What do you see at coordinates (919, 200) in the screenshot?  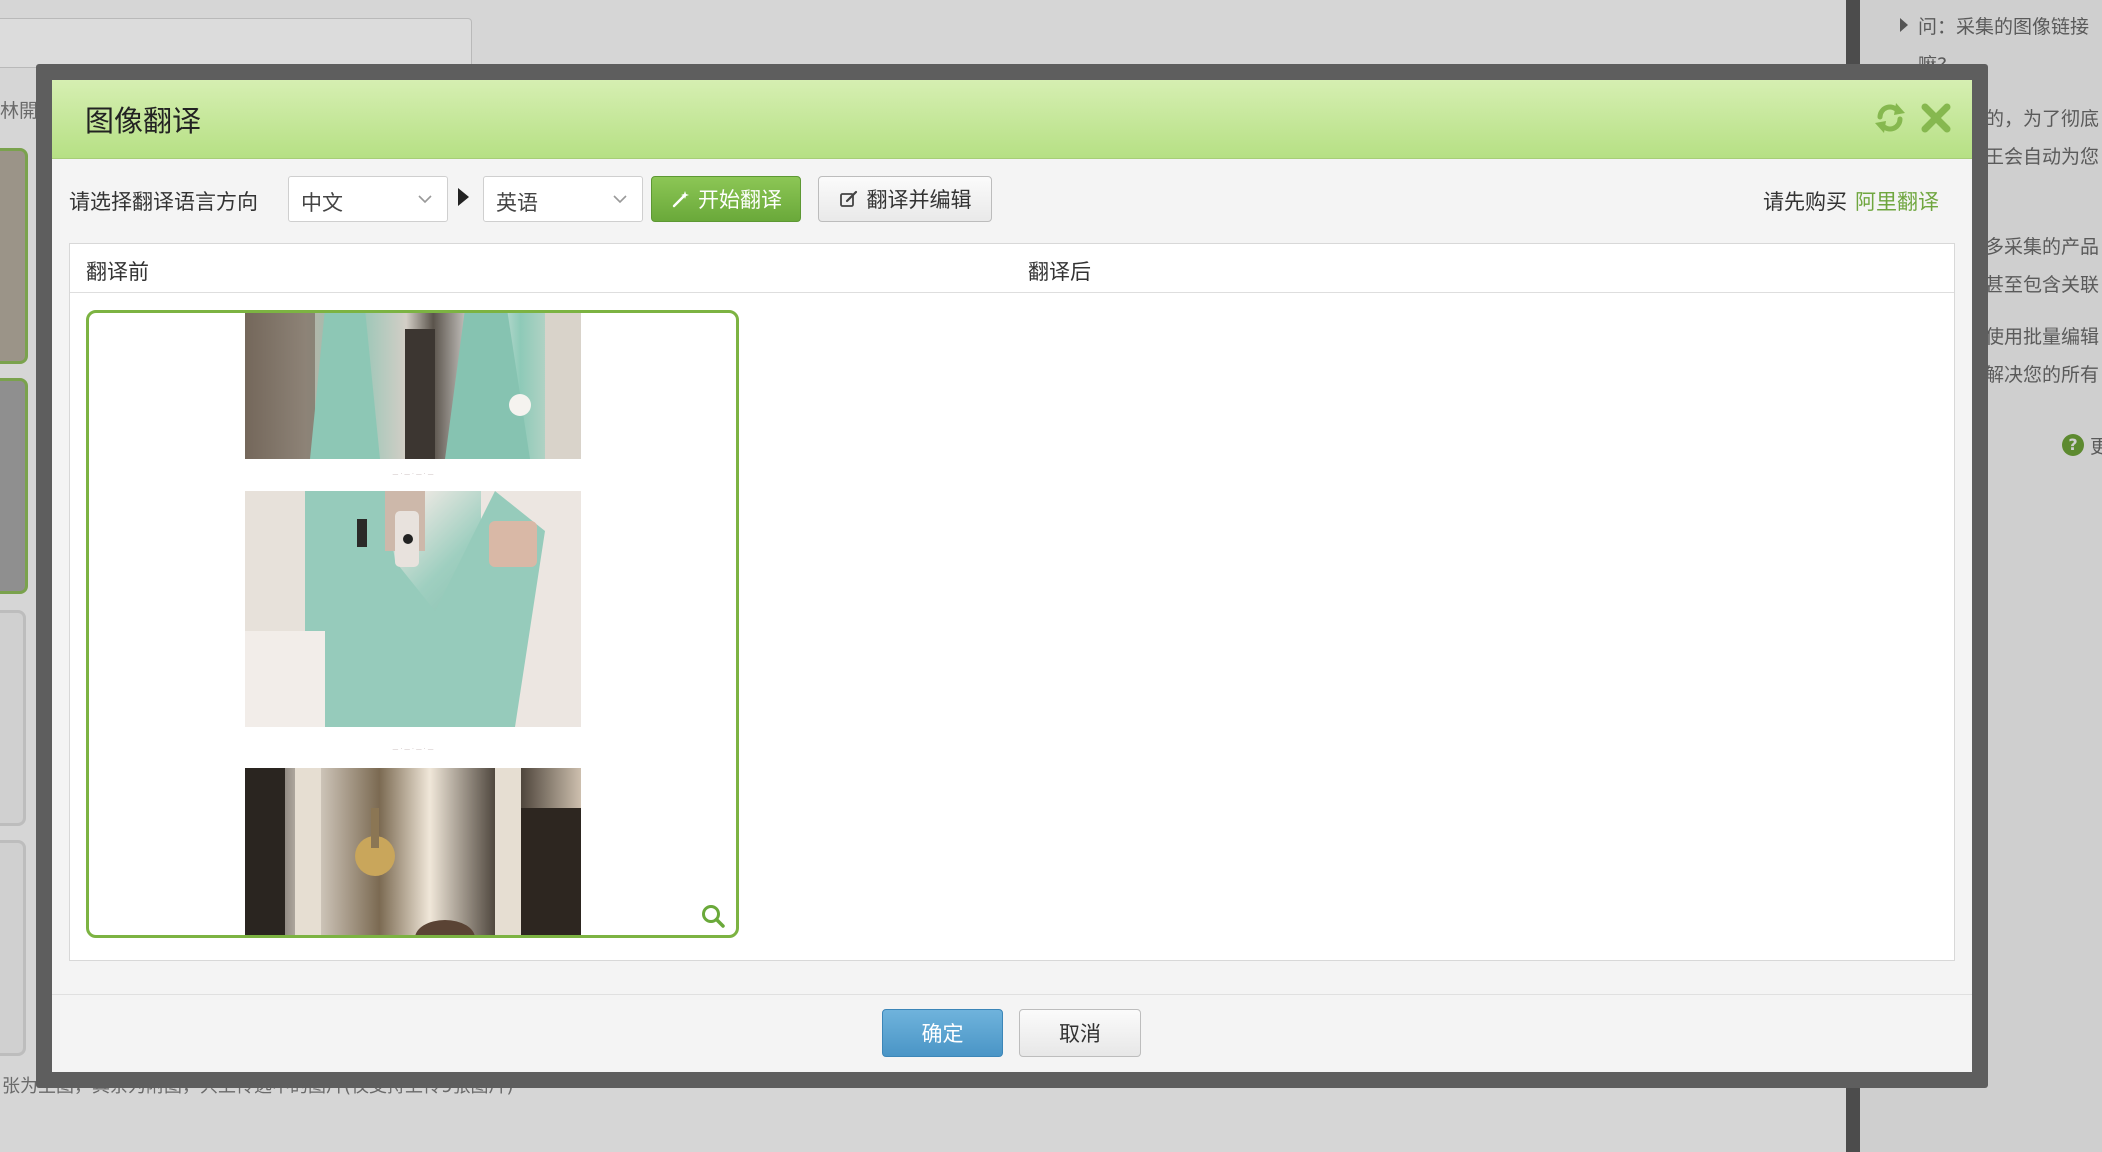 I see `translate-and-edit-label: 翻译并编辑` at bounding box center [919, 200].